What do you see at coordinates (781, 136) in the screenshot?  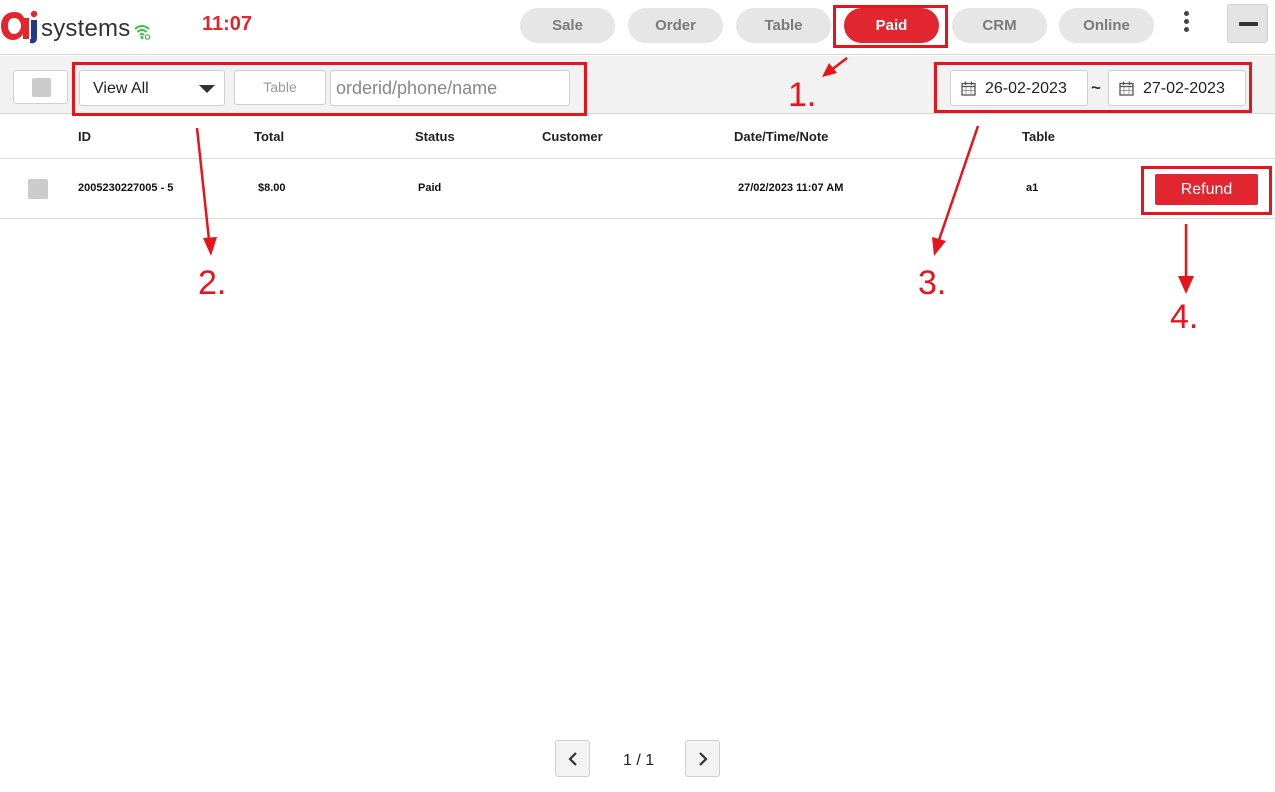 I see `column-header-datetime: Date/Time/Note` at bounding box center [781, 136].